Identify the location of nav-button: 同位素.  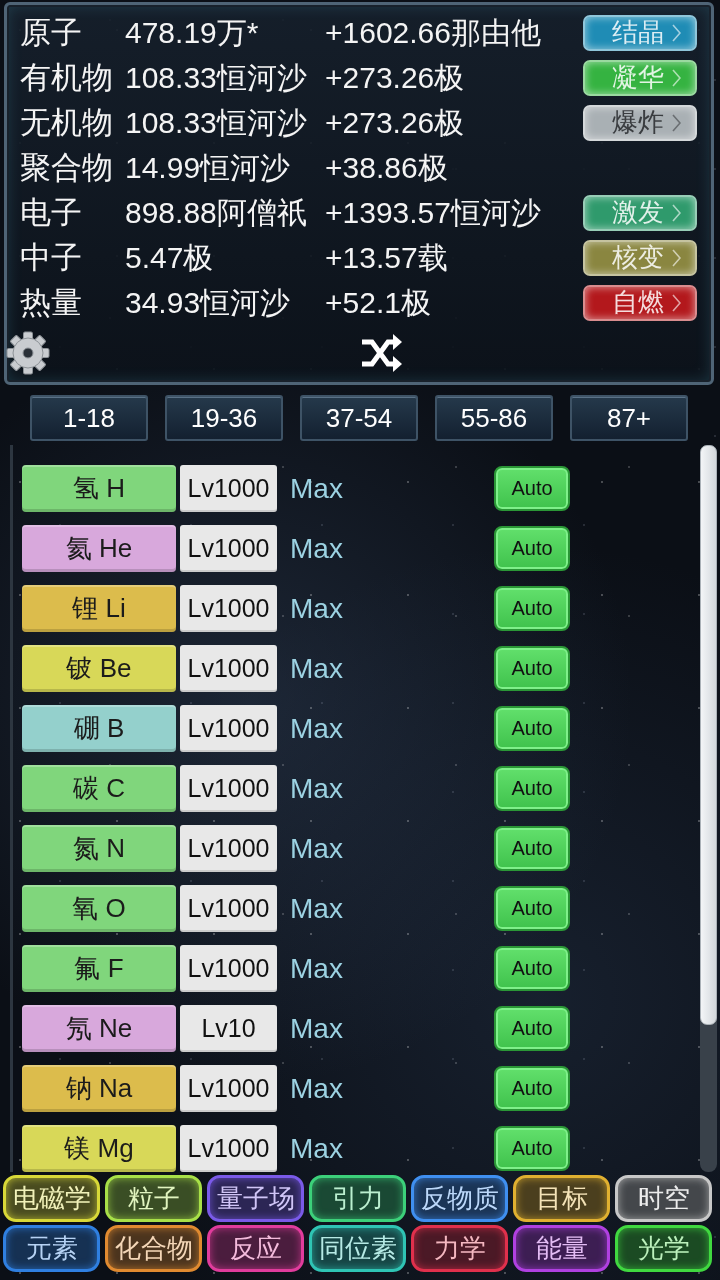
(357, 1248).